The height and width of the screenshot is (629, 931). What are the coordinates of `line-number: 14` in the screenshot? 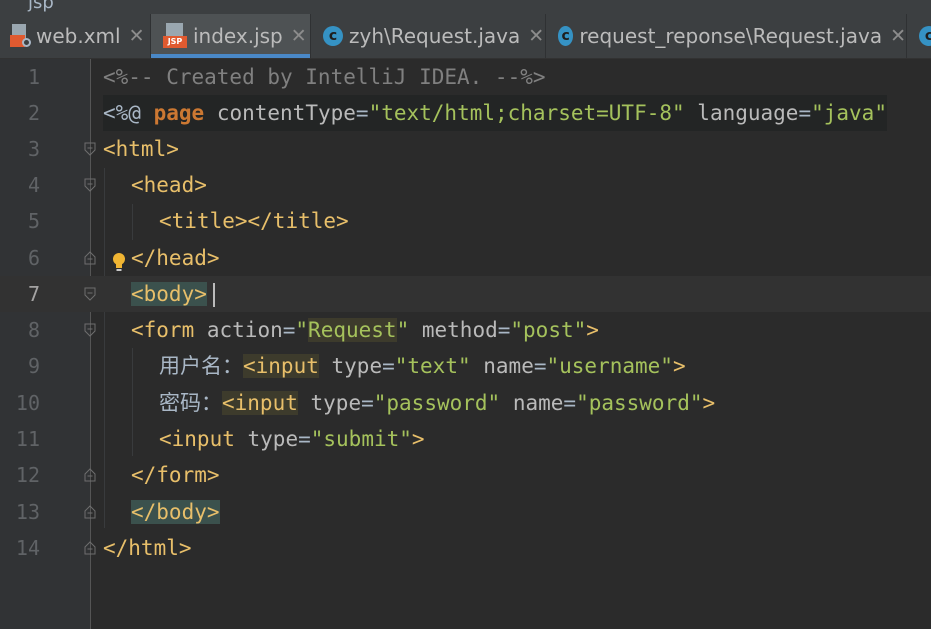 It's located at (27, 548).